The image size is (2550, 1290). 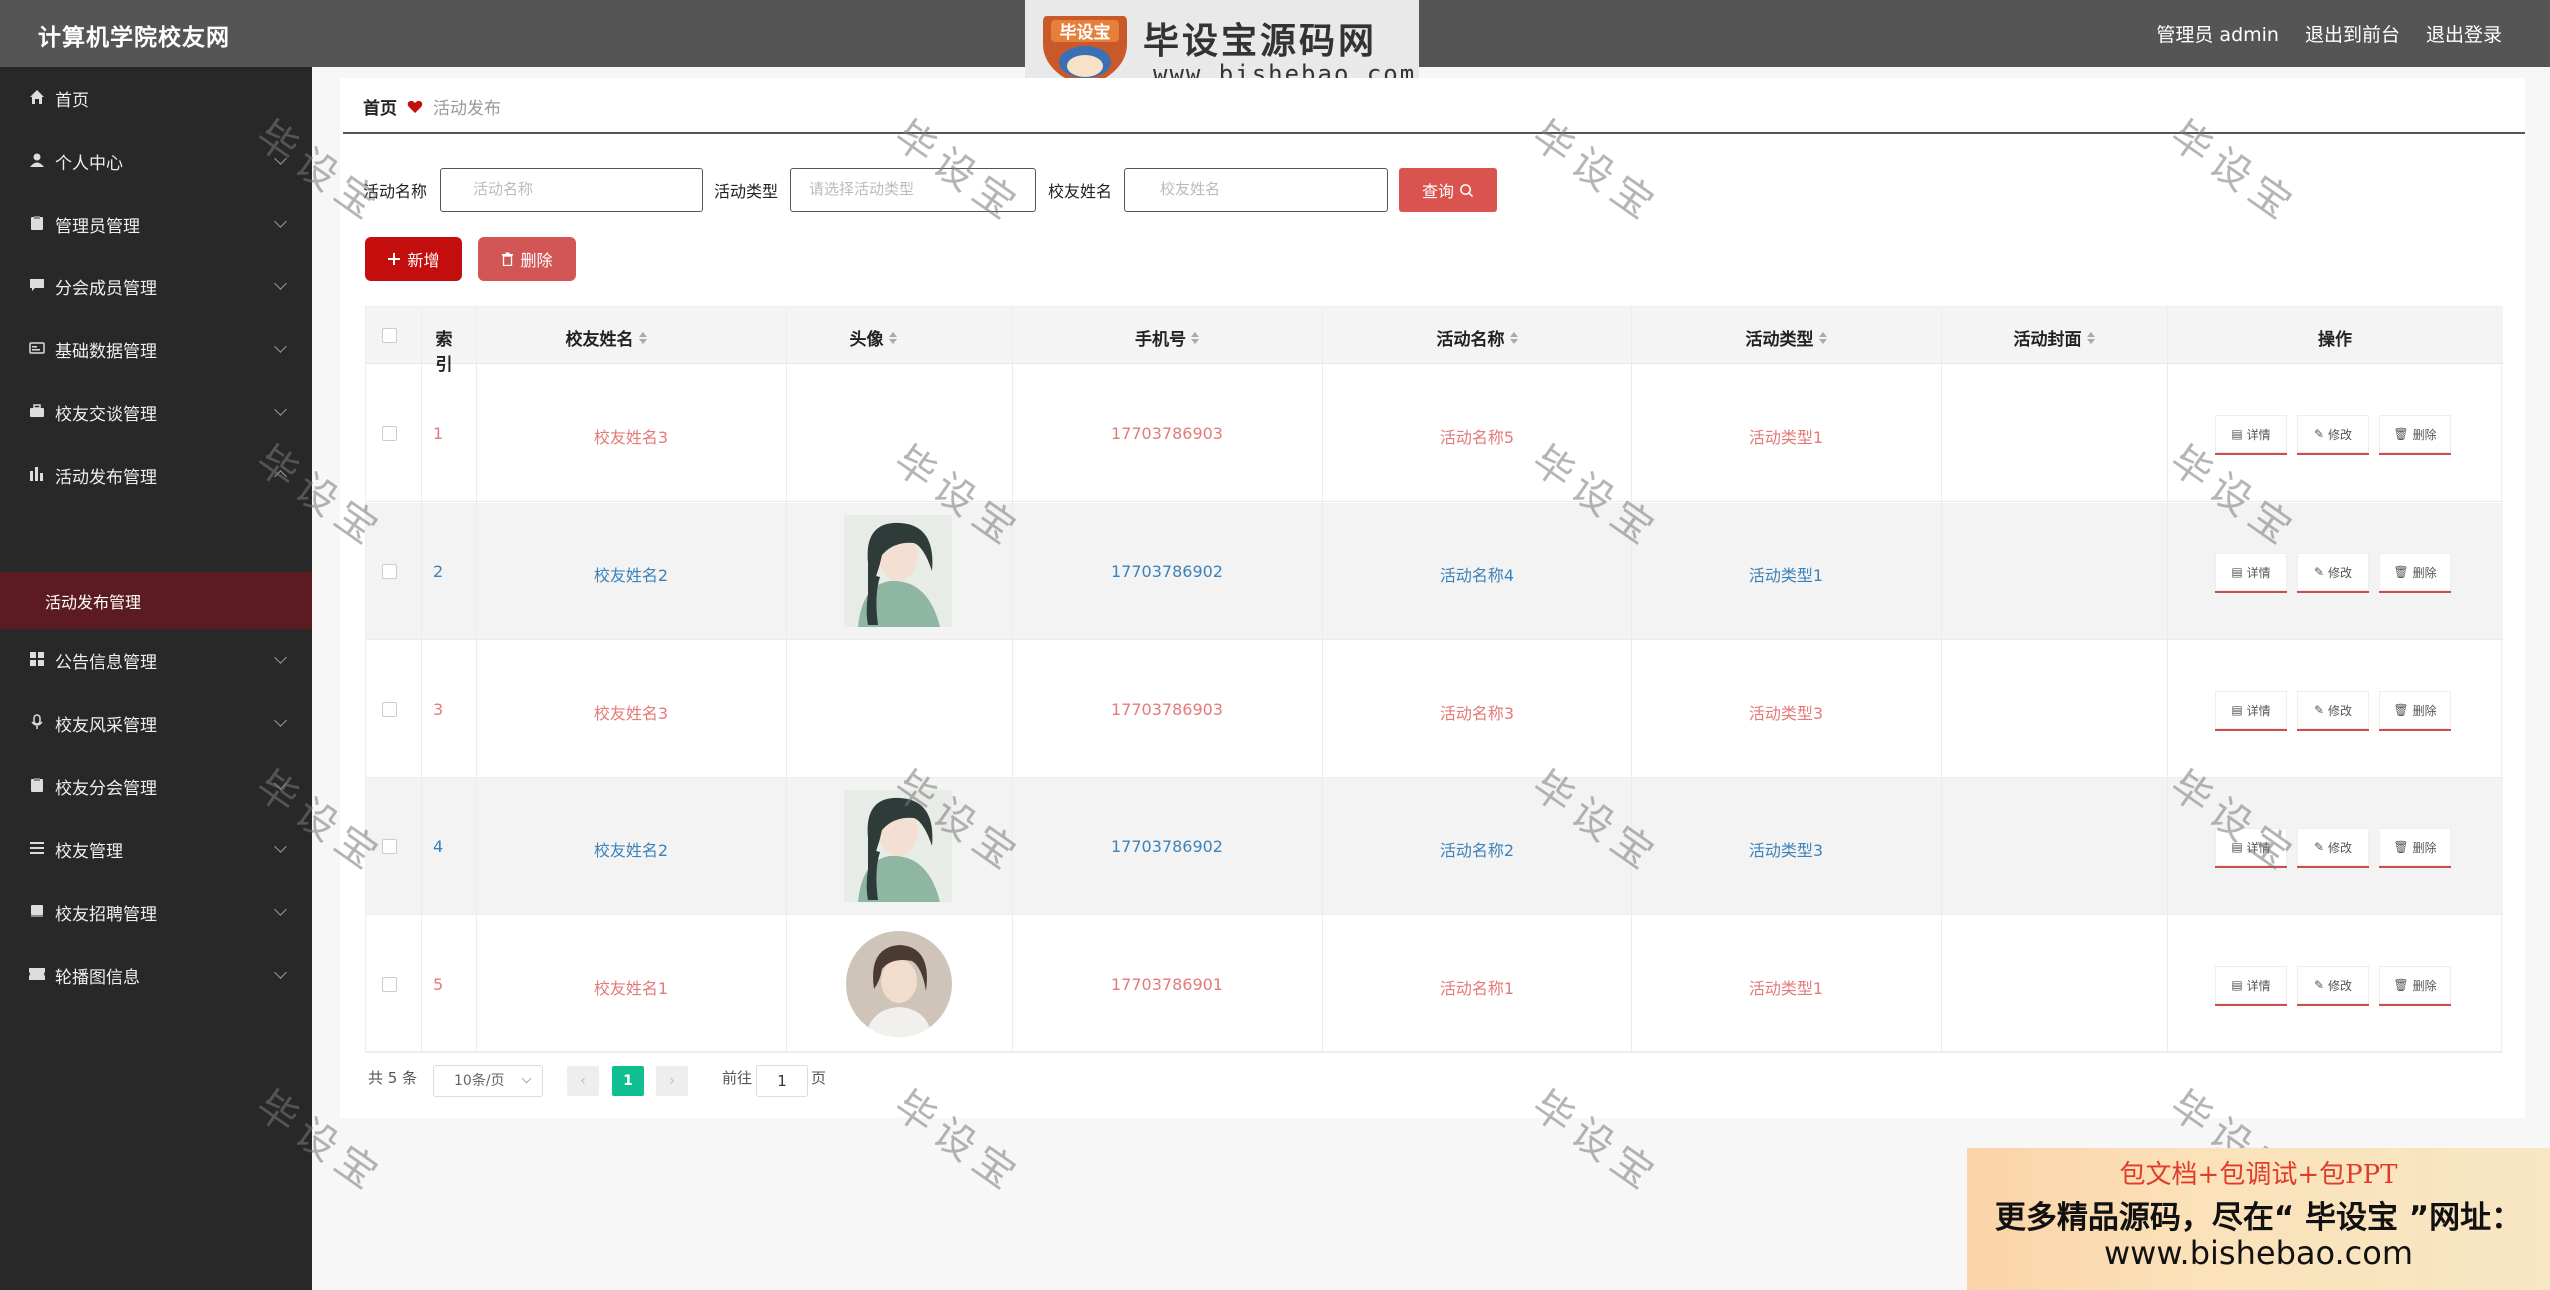 What do you see at coordinates (2054, 337) in the screenshot?
I see `header-activity-cover: 活动封面` at bounding box center [2054, 337].